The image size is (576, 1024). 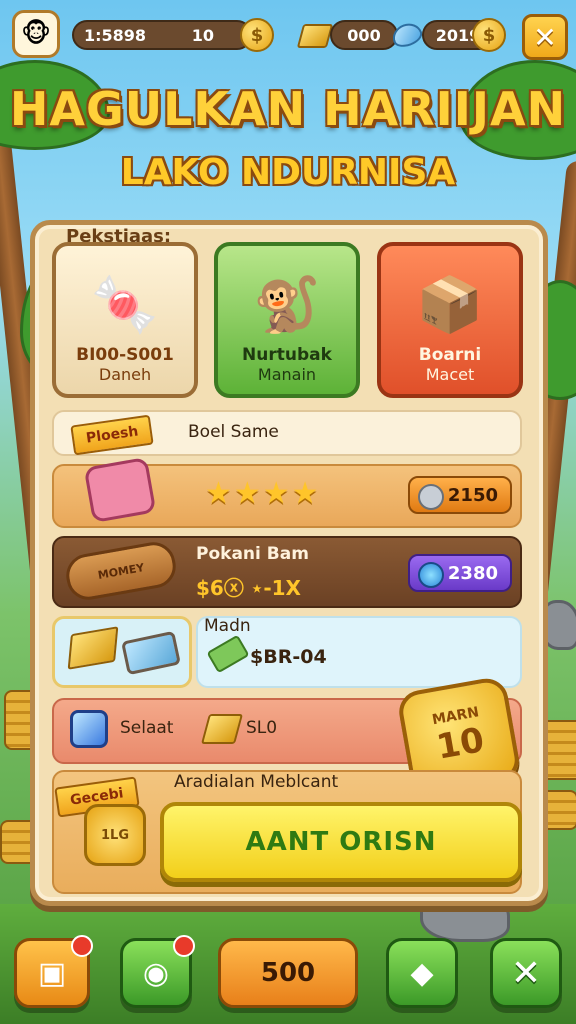 I want to click on gold-count: 000, so click(x=364, y=35).